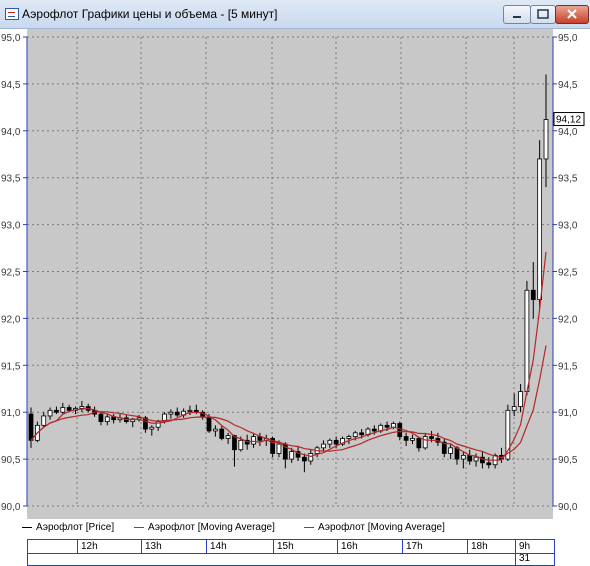  What do you see at coordinates (349, 546) in the screenshot?
I see `hour-label: 16h` at bounding box center [349, 546].